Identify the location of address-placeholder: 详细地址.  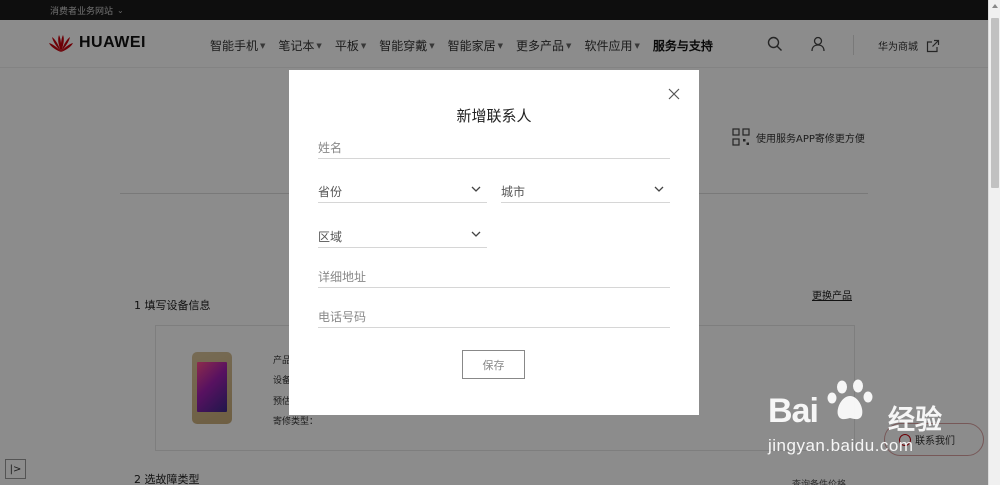
(342, 277).